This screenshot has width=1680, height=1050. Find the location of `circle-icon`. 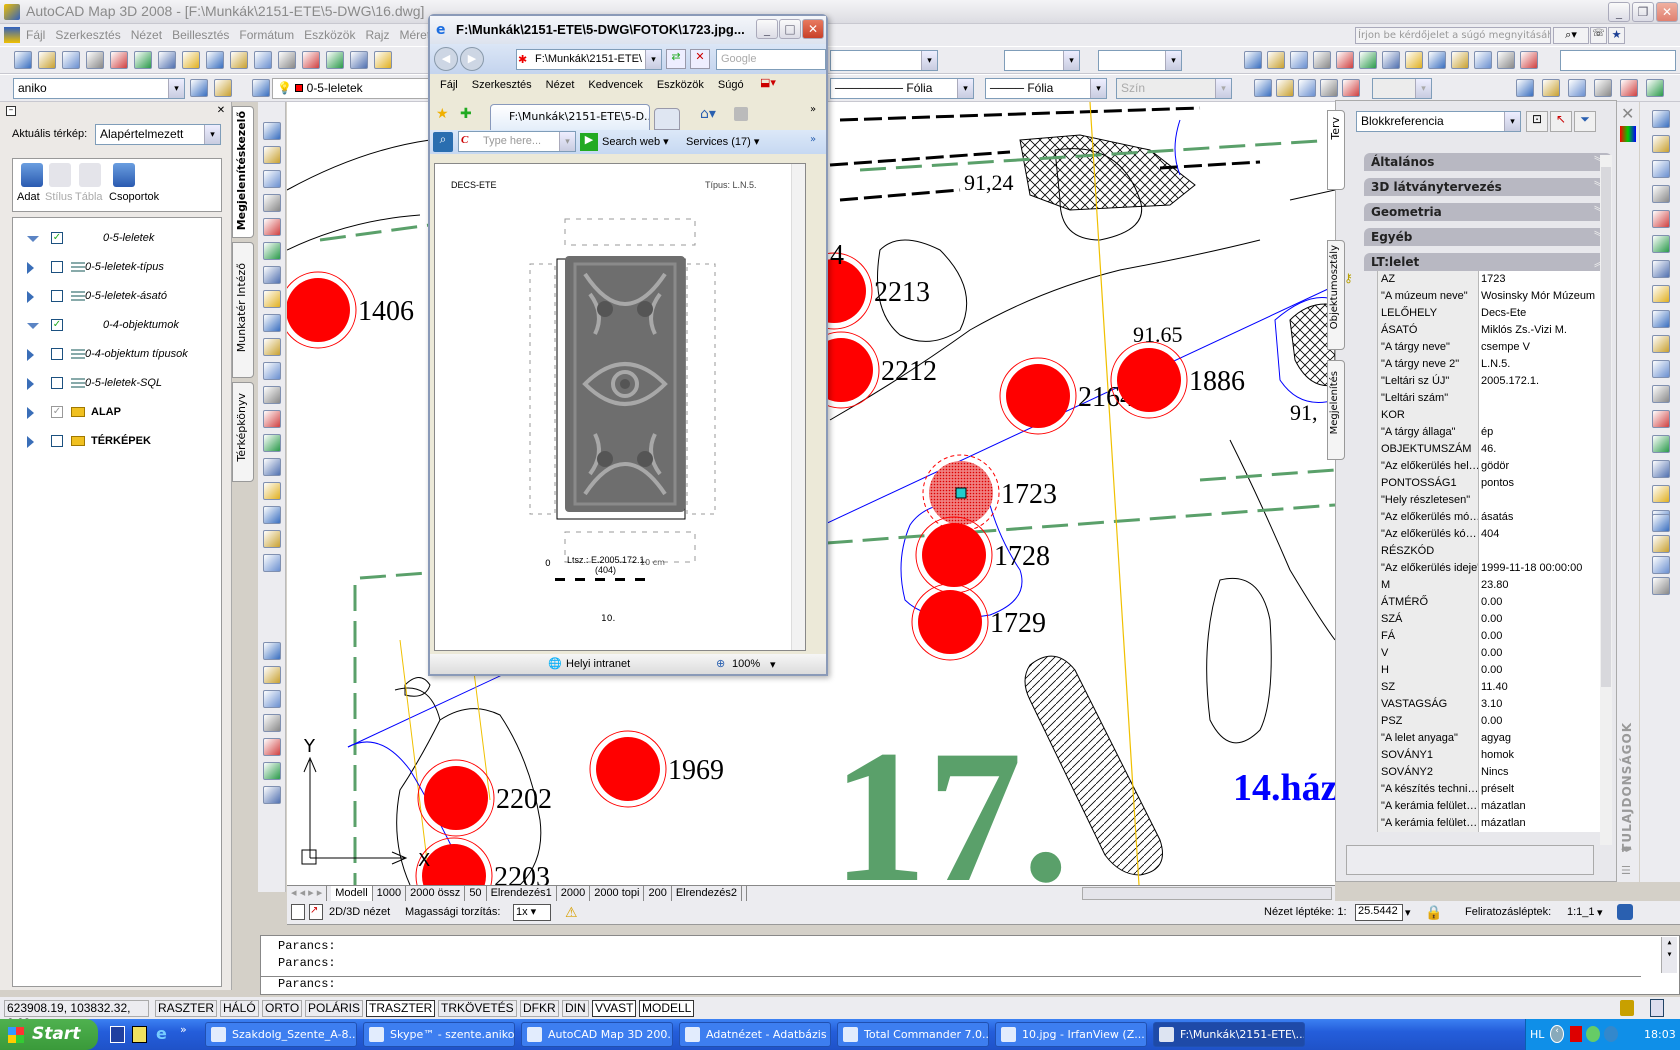

circle-icon is located at coordinates (272, 275).